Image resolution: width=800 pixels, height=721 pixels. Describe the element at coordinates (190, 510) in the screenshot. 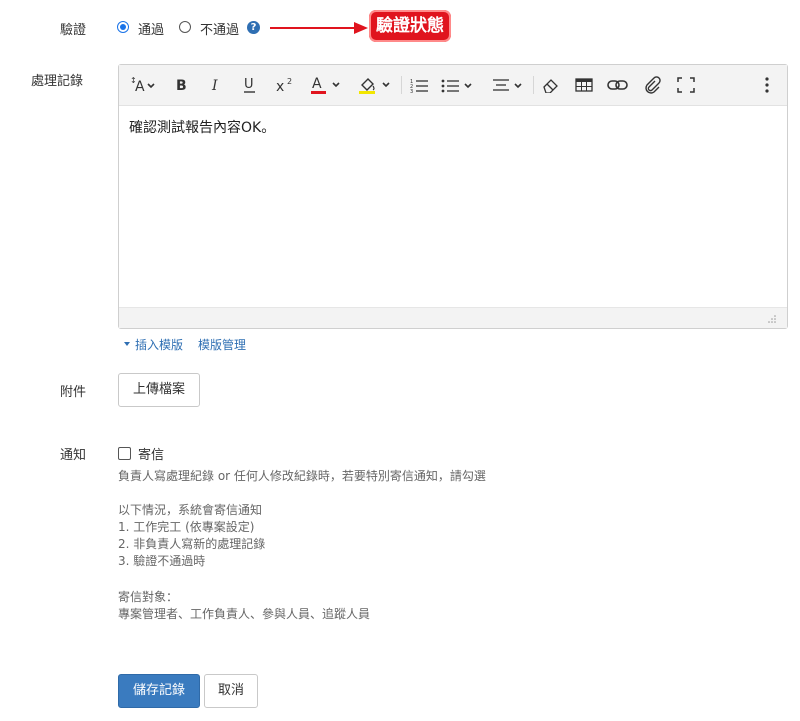

I see `conditions-title: 以下情況，系統會寄信通知` at that location.